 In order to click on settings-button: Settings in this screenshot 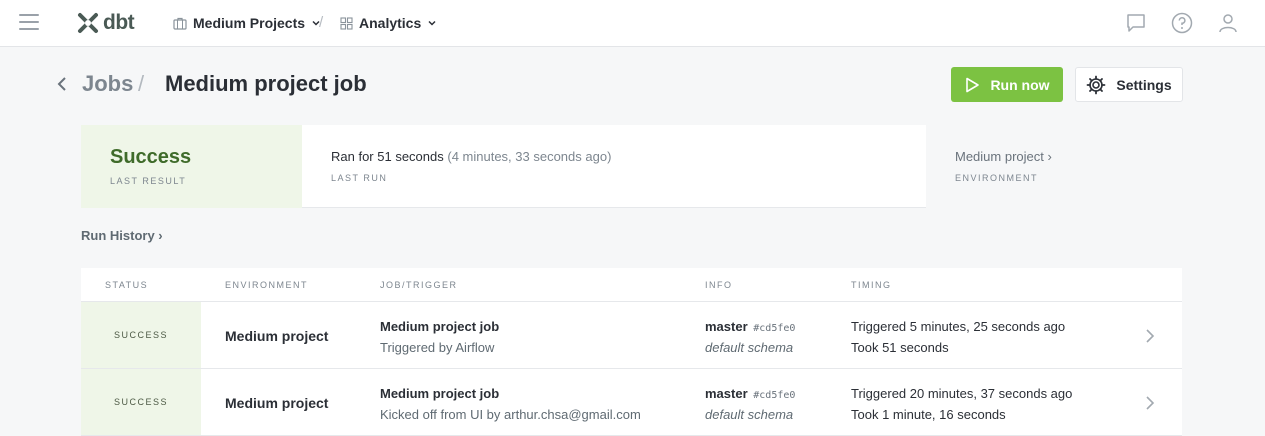, I will do `click(1129, 84)`.